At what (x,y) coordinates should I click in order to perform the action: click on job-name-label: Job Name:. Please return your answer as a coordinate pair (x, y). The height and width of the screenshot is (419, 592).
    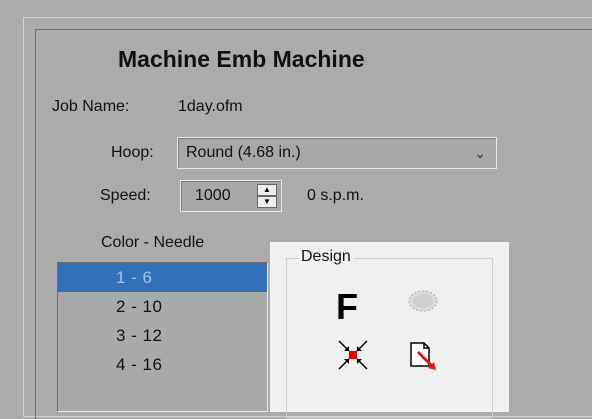
    Looking at the image, I should click on (91, 106).